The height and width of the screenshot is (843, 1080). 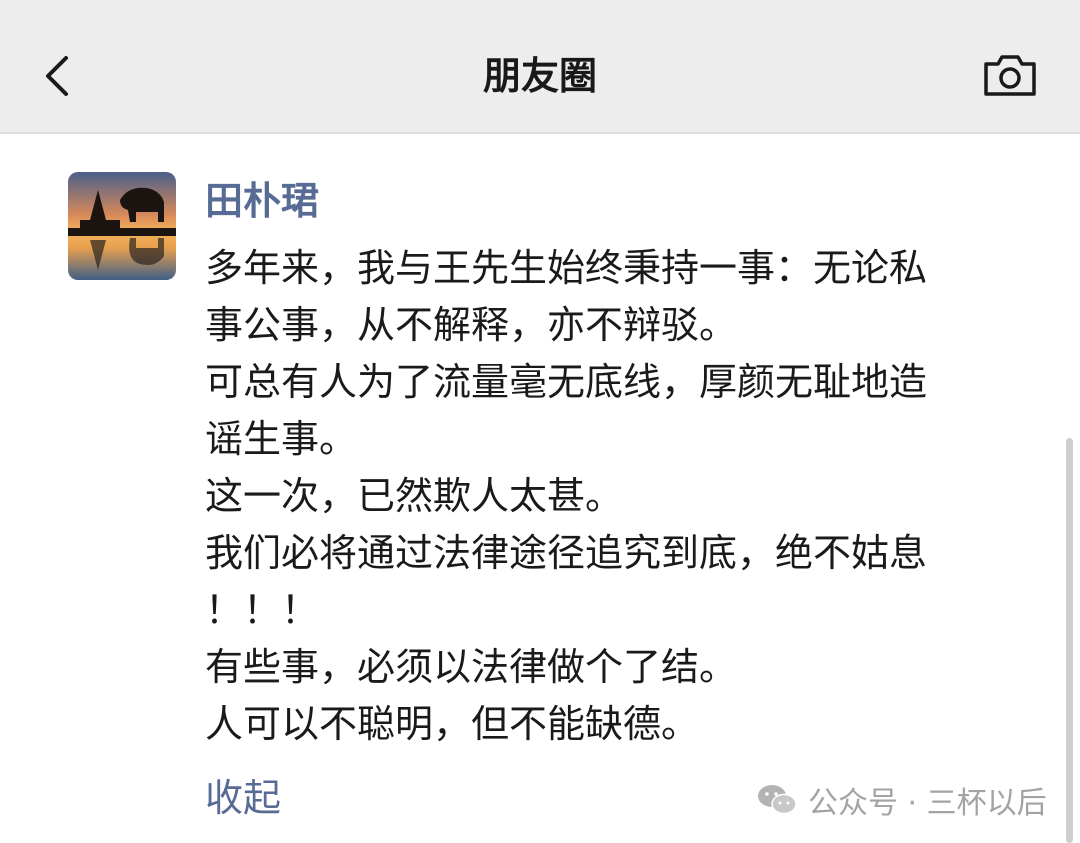 What do you see at coordinates (262, 610) in the screenshot?
I see `post-line: ！！！` at bounding box center [262, 610].